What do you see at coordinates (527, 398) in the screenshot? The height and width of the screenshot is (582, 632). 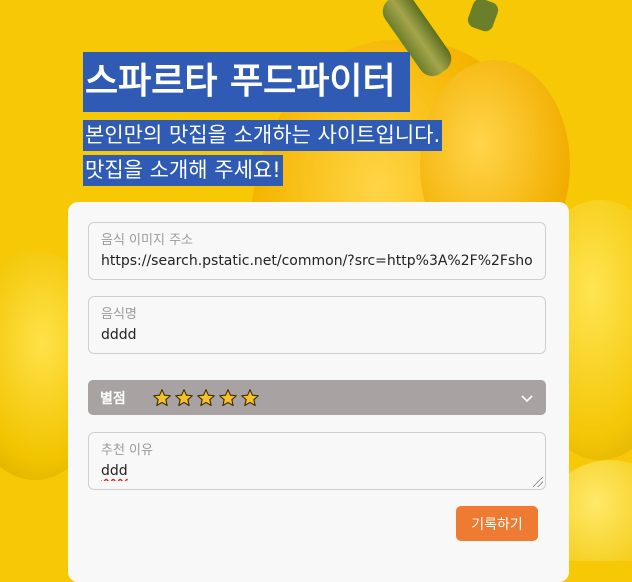 I see `chevron-down-icon` at bounding box center [527, 398].